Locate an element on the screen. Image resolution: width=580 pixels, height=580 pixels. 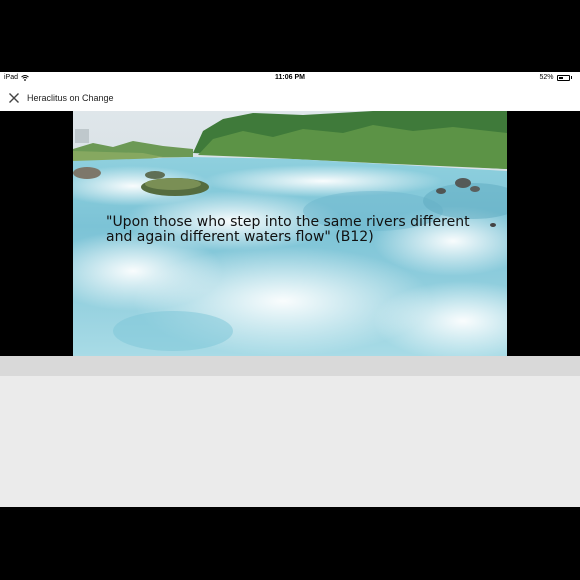
battery-percent: 52% is located at coordinates (546, 77).